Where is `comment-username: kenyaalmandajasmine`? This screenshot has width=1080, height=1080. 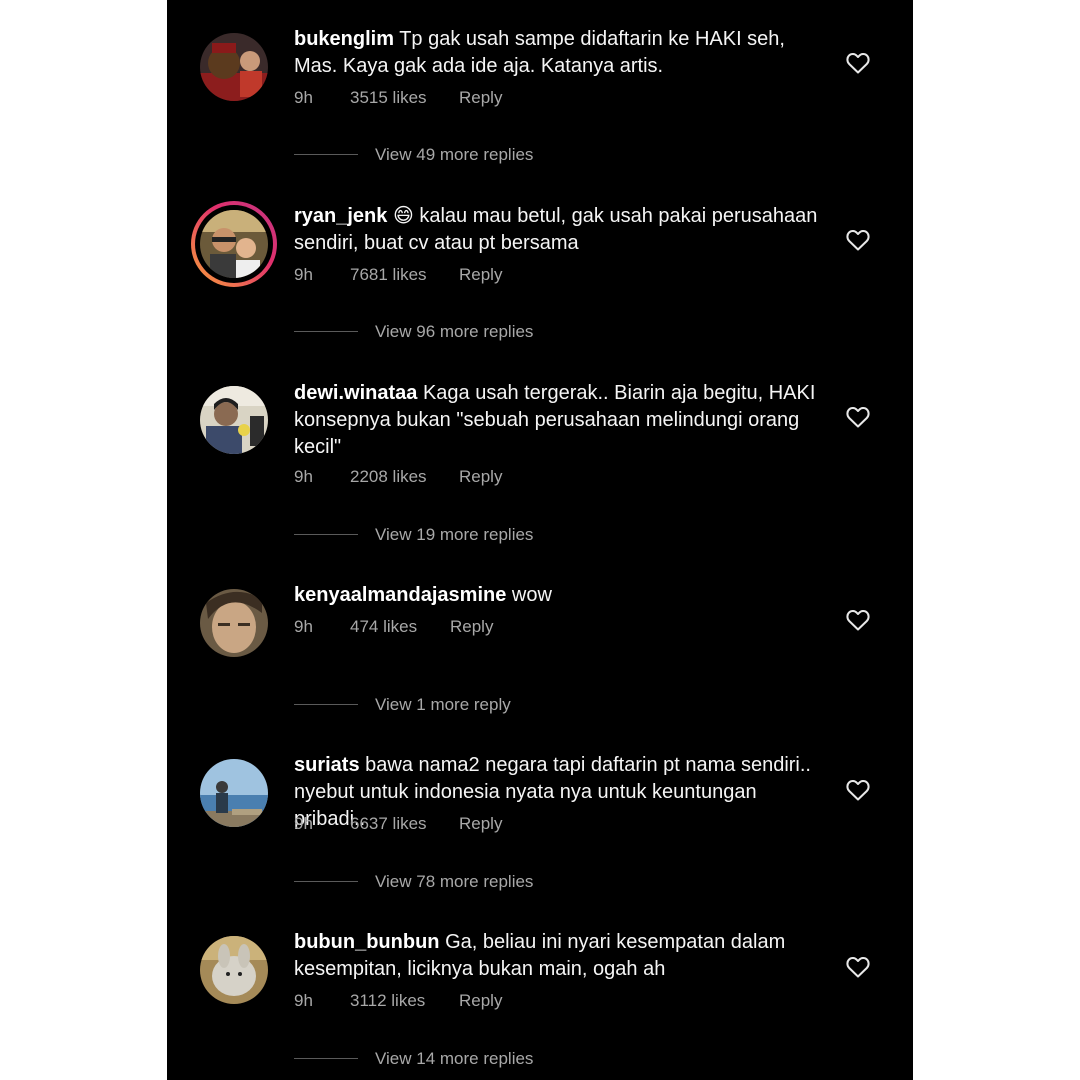
comment-username: kenyaalmandajasmine is located at coordinates (400, 595).